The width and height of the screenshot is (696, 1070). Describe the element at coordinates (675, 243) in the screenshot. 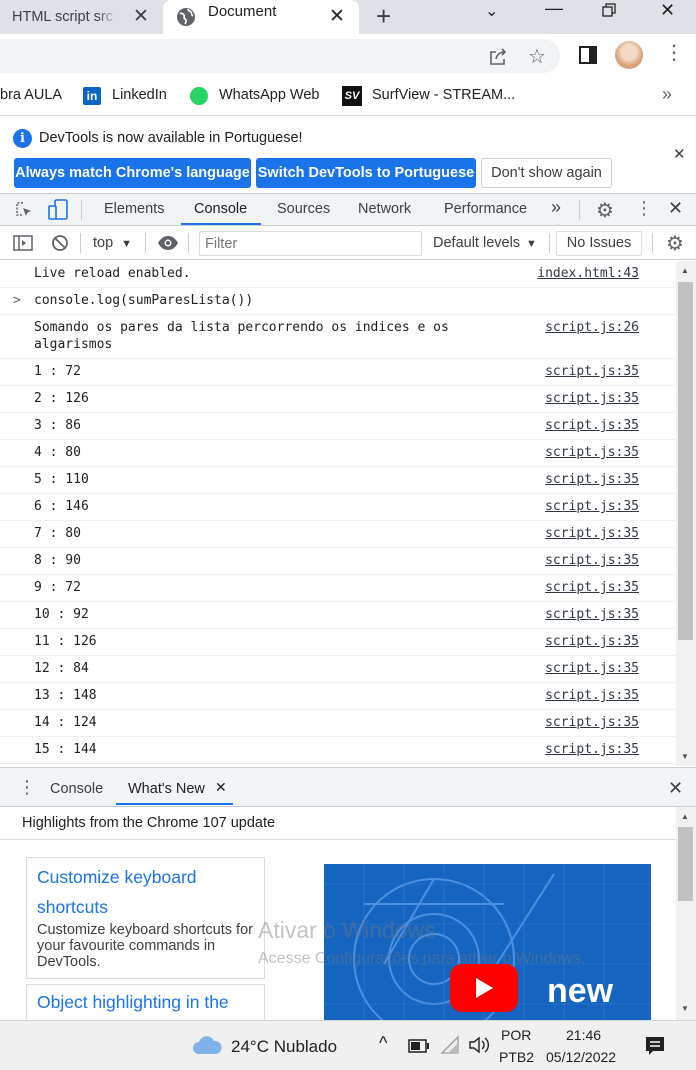

I see `console-settings-icon: ⚙` at that location.